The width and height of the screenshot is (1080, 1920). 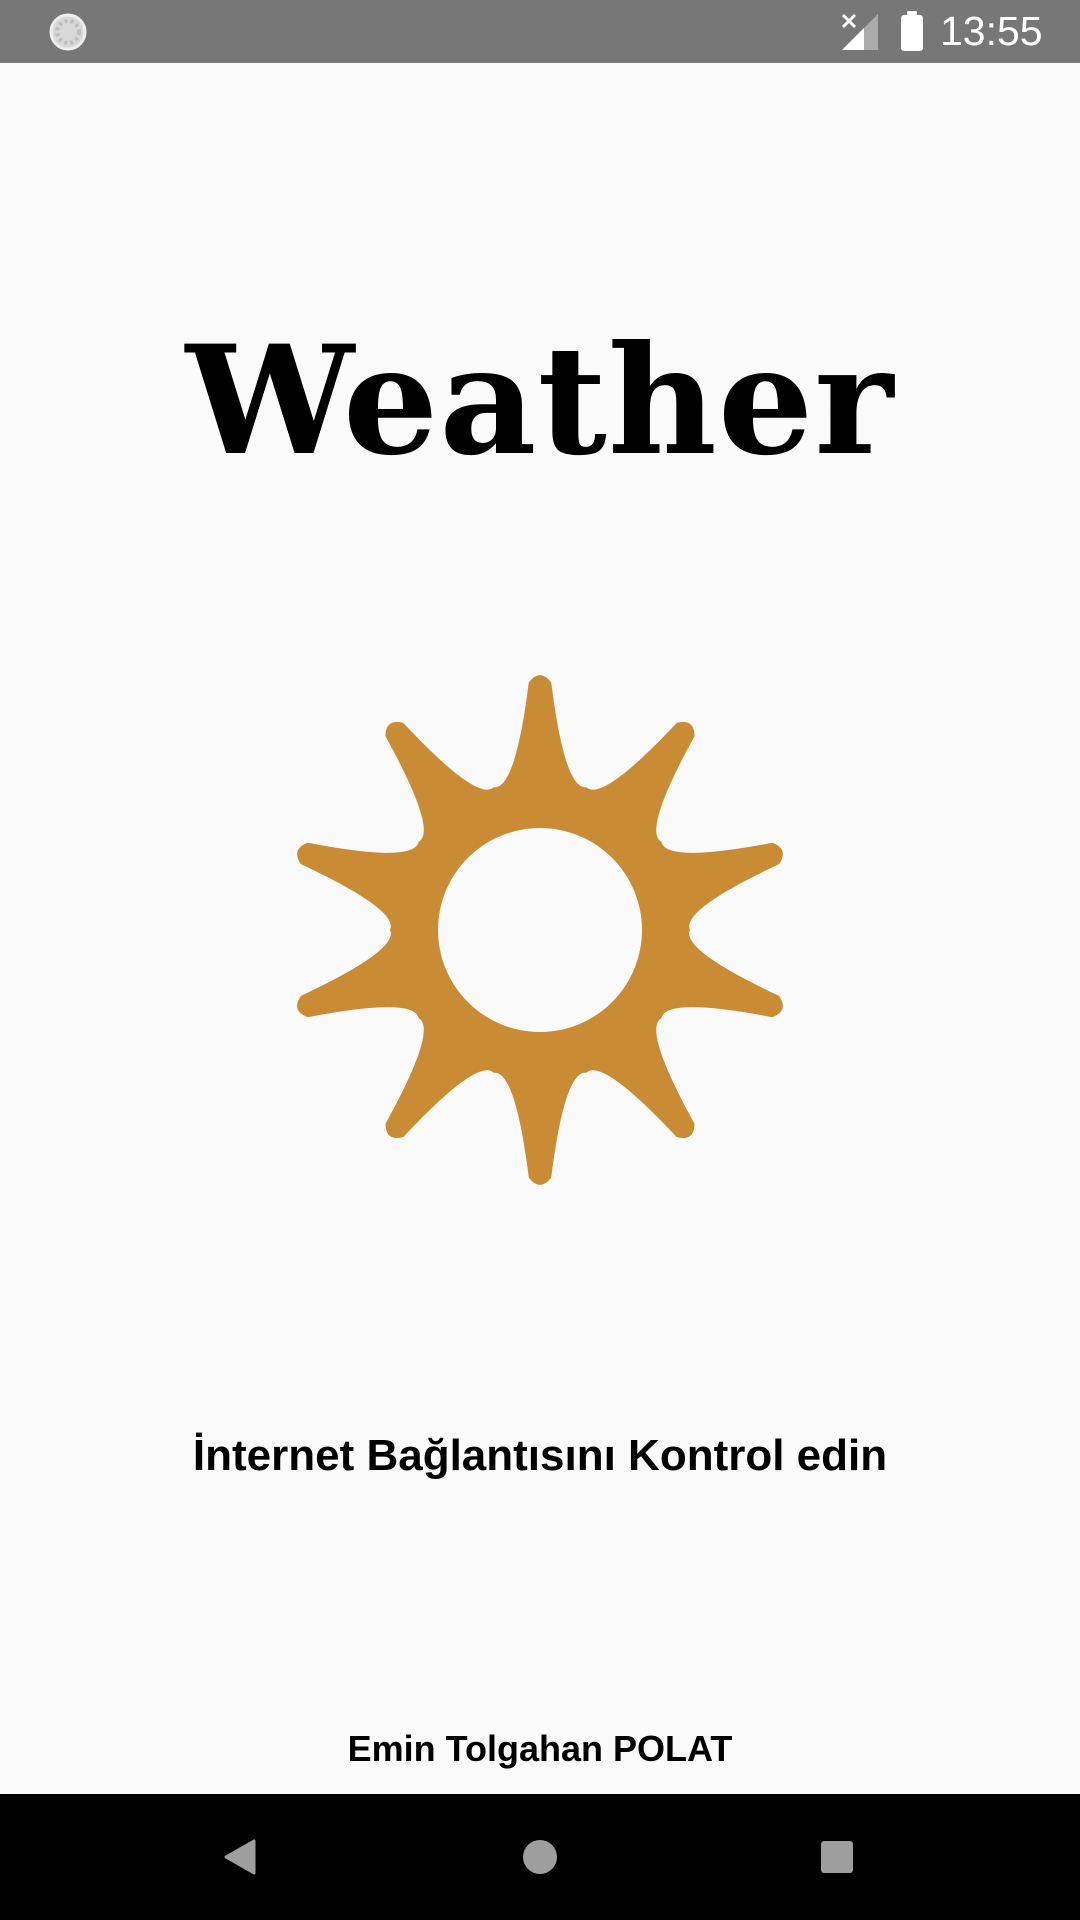 I want to click on back-button, so click(x=240, y=1857).